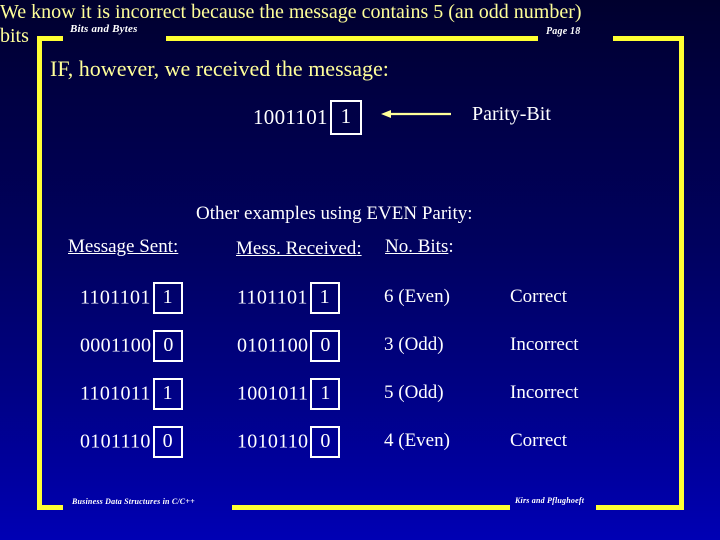 This screenshot has height=540, width=720. What do you see at coordinates (272, 297) in the screenshot?
I see `received-bits: 1101101` at bounding box center [272, 297].